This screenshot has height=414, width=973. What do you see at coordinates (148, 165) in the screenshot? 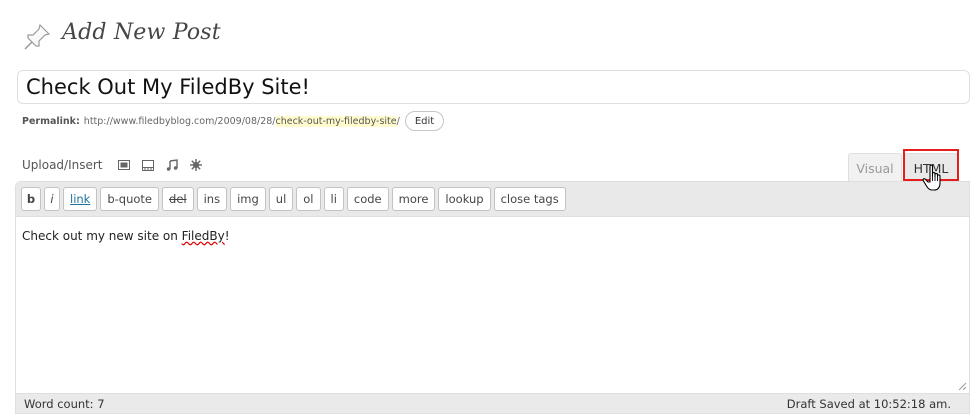
I see `video-icon` at bounding box center [148, 165].